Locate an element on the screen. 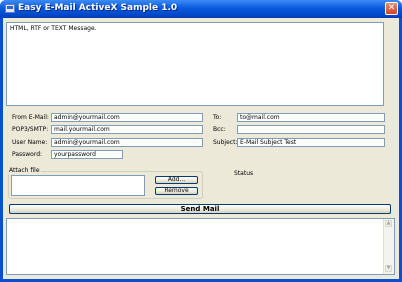 The image size is (402, 282). subject-field: E-Mail Subject Test is located at coordinates (311, 142).